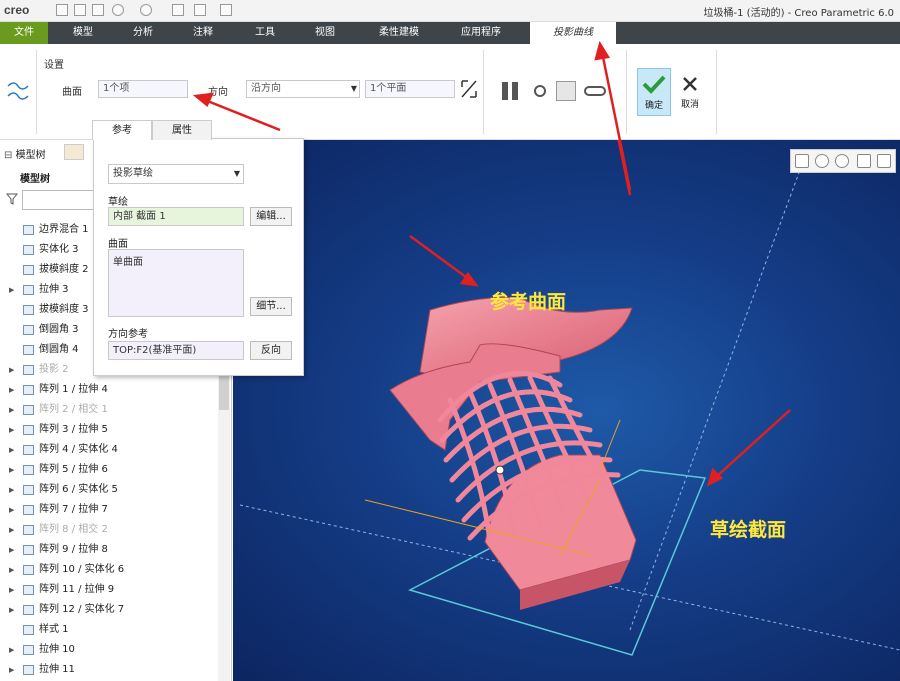  What do you see at coordinates (110, 450) in the screenshot?
I see `tree-item: ▶ 阵列 4 / 实体化 4` at bounding box center [110, 450].